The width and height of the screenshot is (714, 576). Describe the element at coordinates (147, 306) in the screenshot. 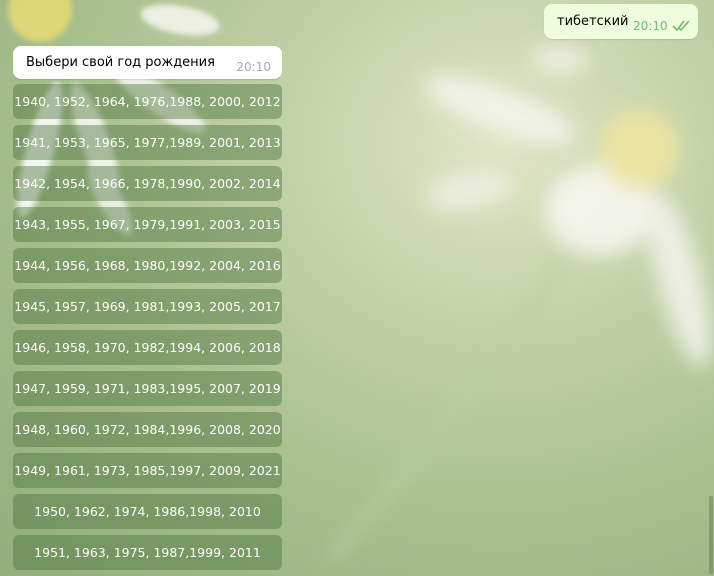

I see `year-button: 1945, 1957, 1969, 1981,1993, 2005, 2017` at that location.